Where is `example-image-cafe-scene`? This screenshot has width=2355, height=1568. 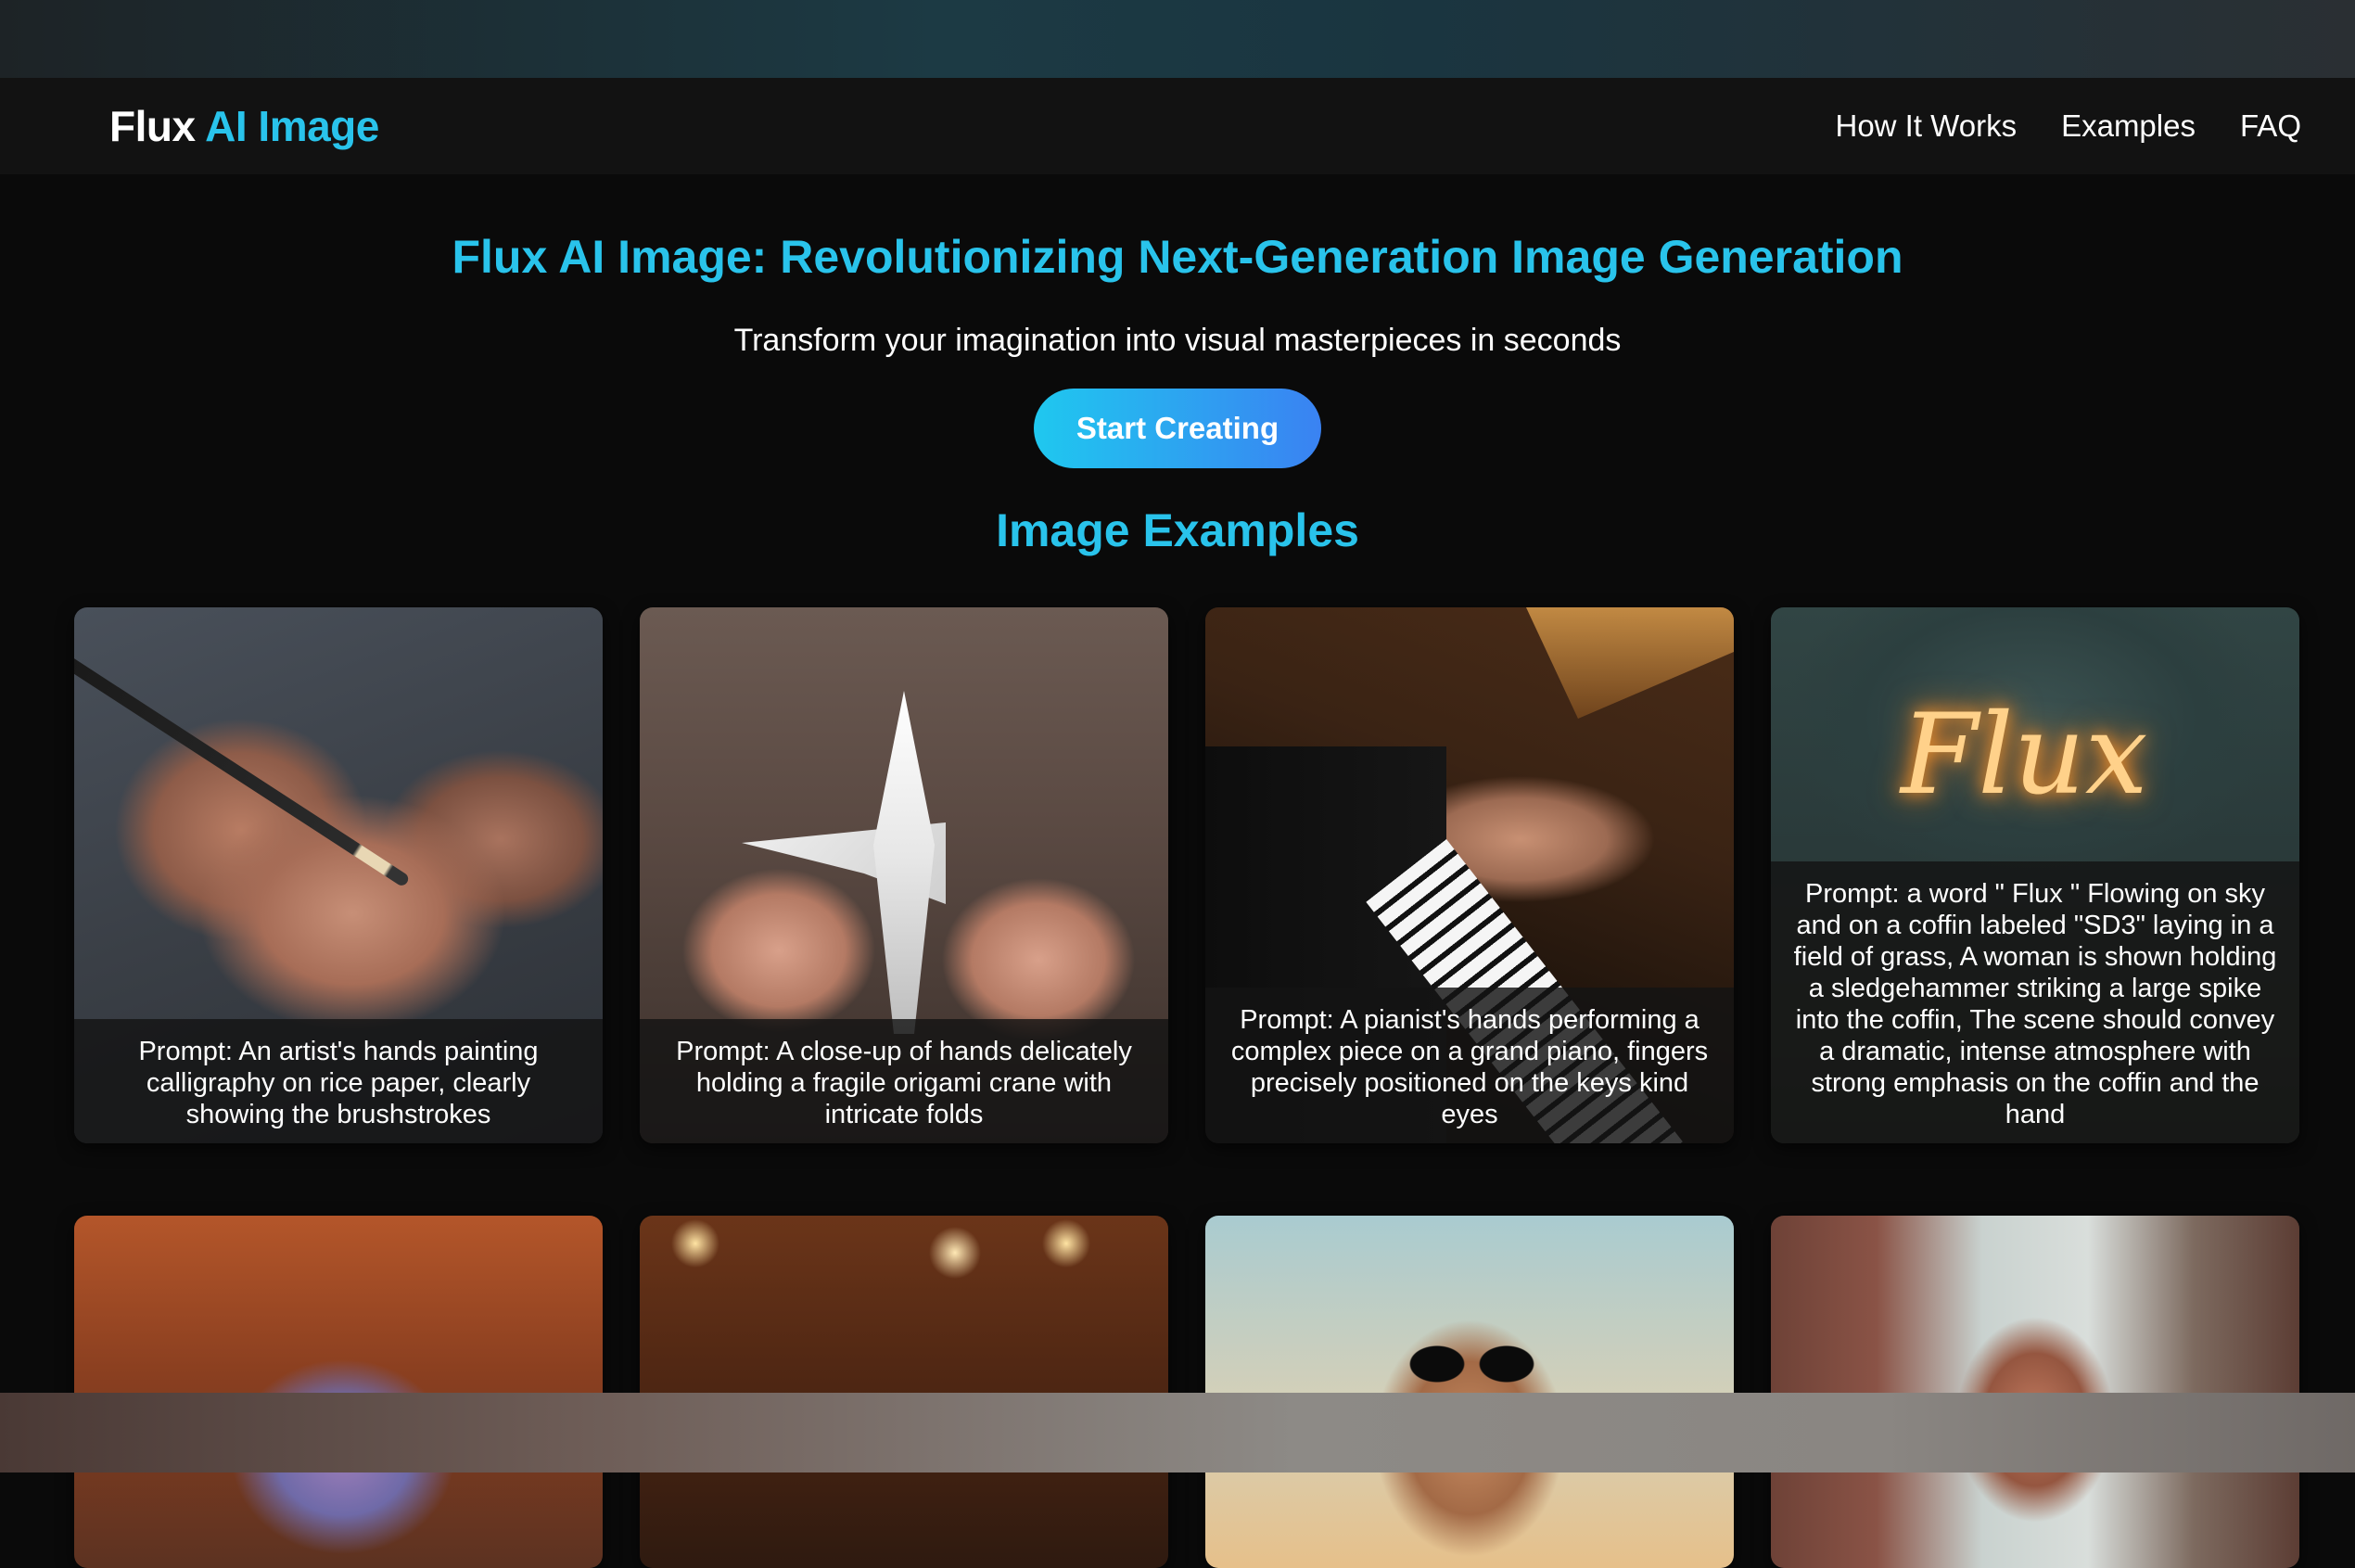 example-image-cafe-scene is located at coordinates (904, 1392).